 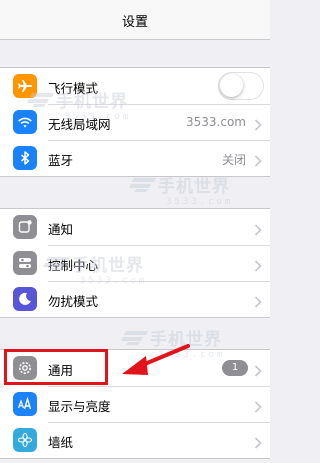 What do you see at coordinates (61, 229) in the screenshot?
I see `notifications-label: 通知` at bounding box center [61, 229].